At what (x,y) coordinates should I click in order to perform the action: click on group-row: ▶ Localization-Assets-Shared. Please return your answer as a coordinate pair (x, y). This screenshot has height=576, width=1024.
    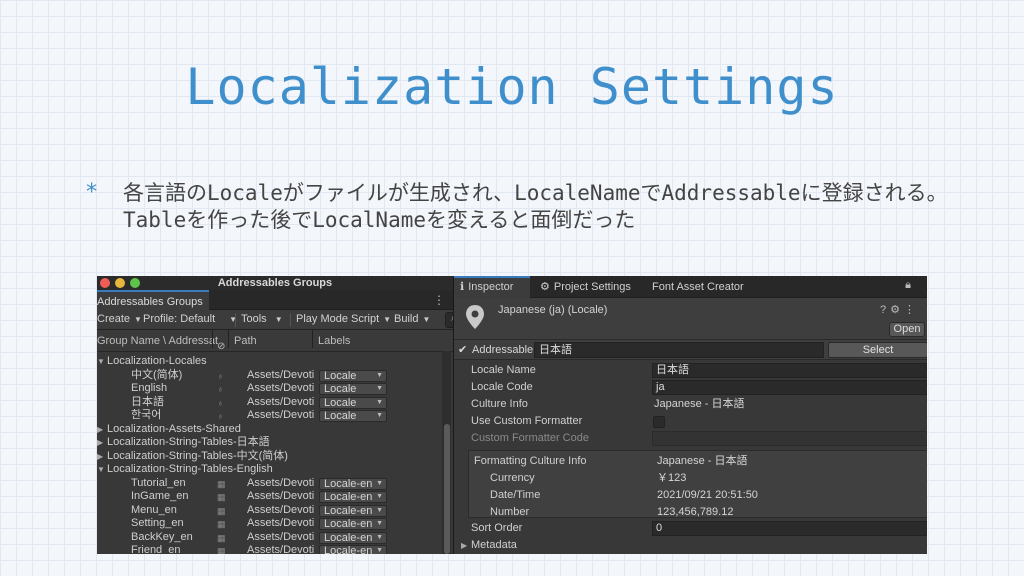
    Looking at the image, I should click on (270, 430).